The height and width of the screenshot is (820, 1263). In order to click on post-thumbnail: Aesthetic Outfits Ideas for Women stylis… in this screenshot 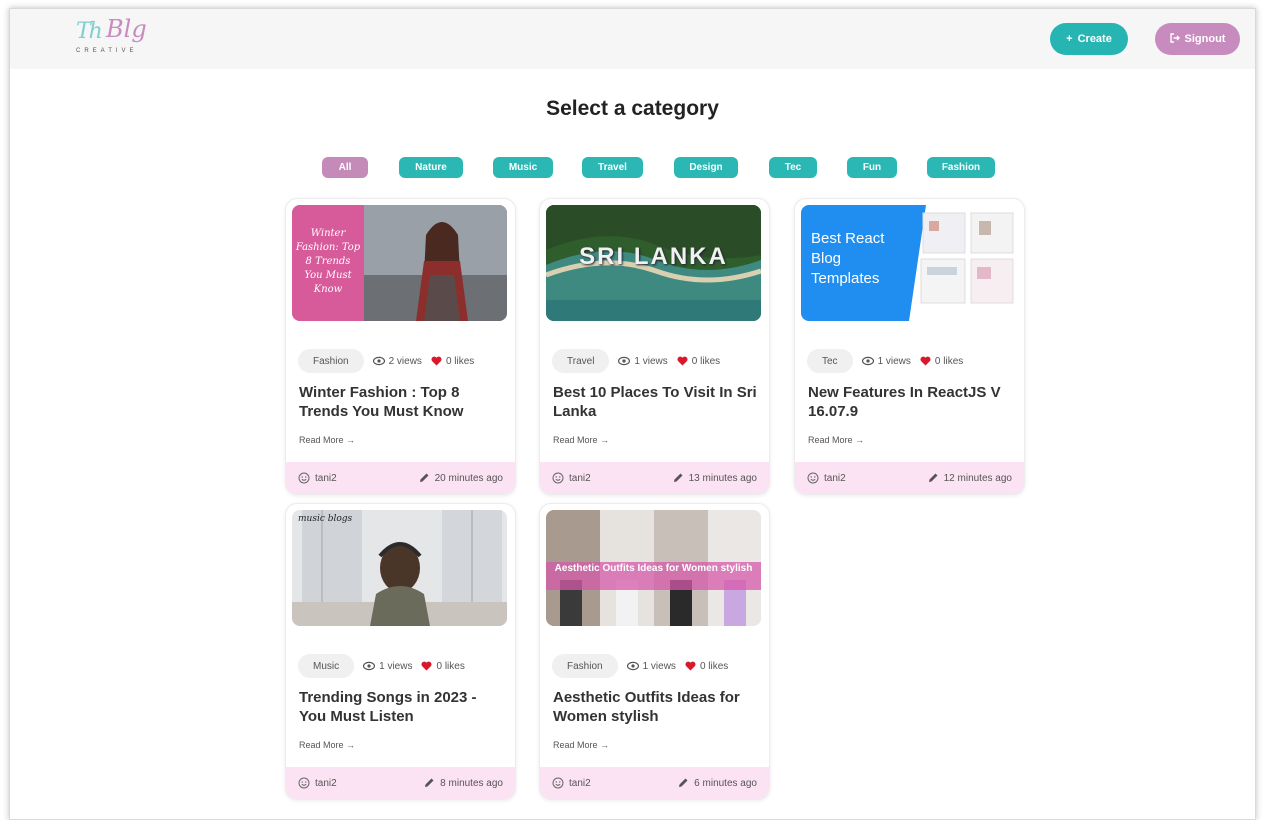, I will do `click(653, 568)`.